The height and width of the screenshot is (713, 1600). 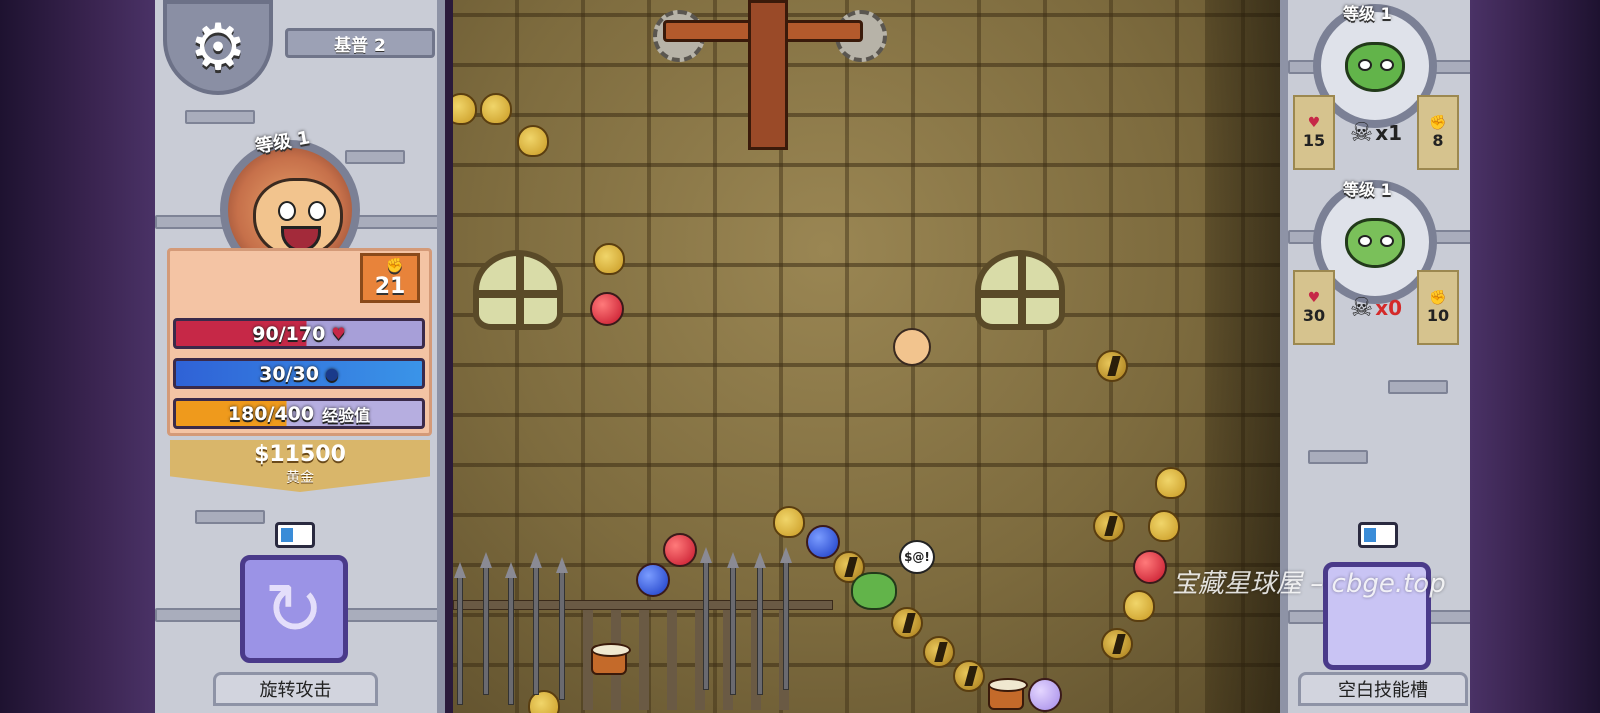 What do you see at coordinates (346, 415) in the screenshot?
I see `xp-label: 经验值` at bounding box center [346, 415].